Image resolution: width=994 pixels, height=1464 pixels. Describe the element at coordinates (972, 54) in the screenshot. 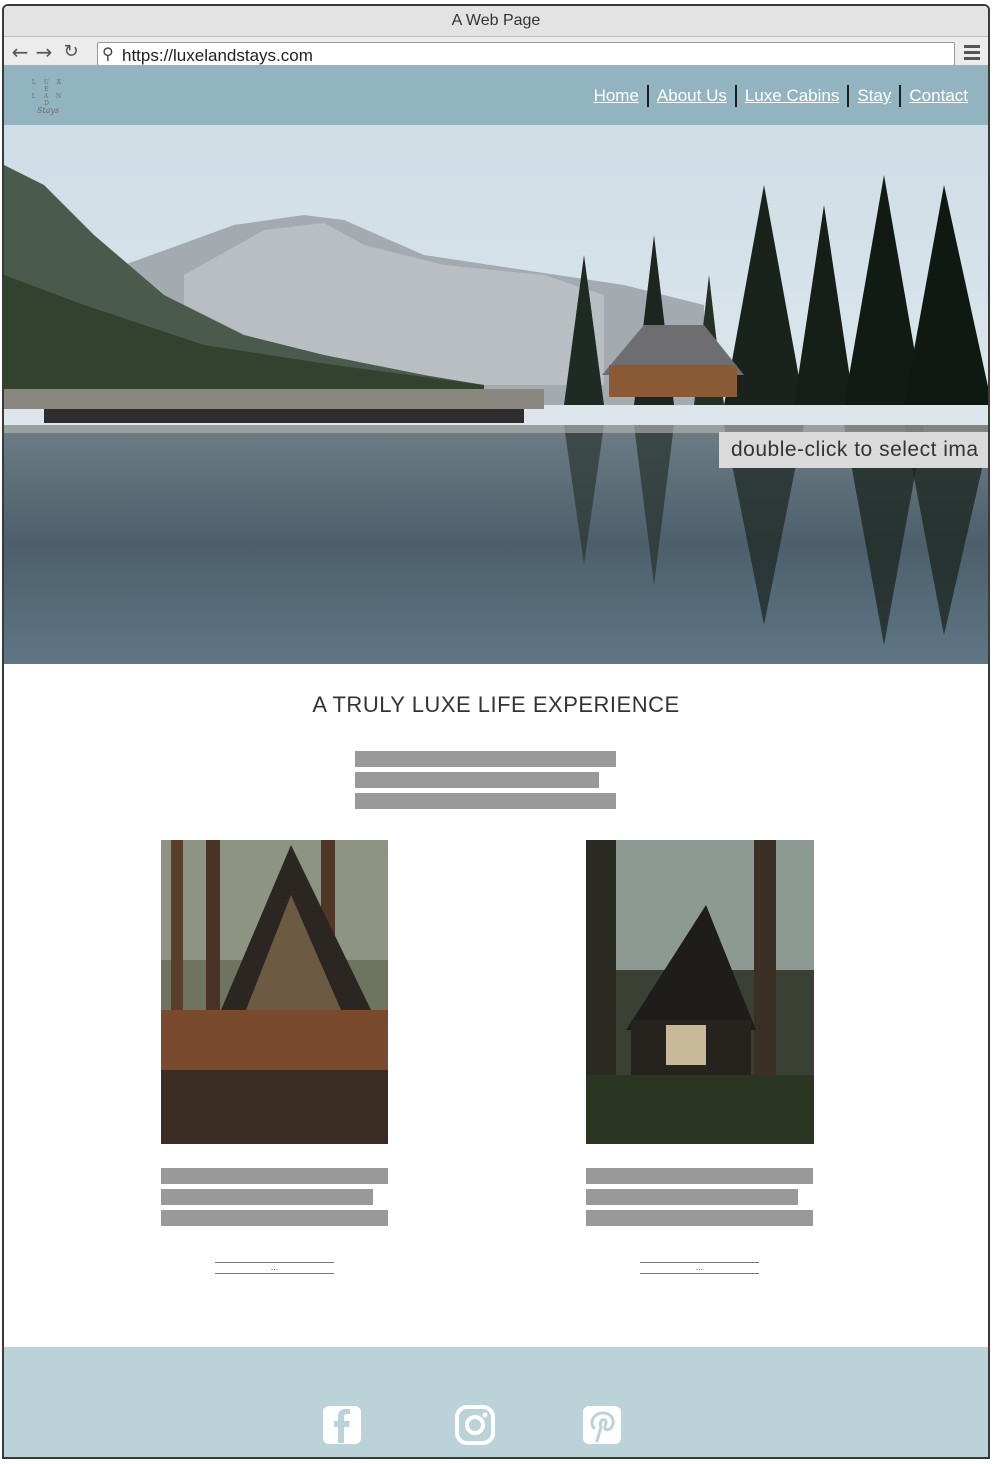

I see `hamburger-menu-icon` at that location.